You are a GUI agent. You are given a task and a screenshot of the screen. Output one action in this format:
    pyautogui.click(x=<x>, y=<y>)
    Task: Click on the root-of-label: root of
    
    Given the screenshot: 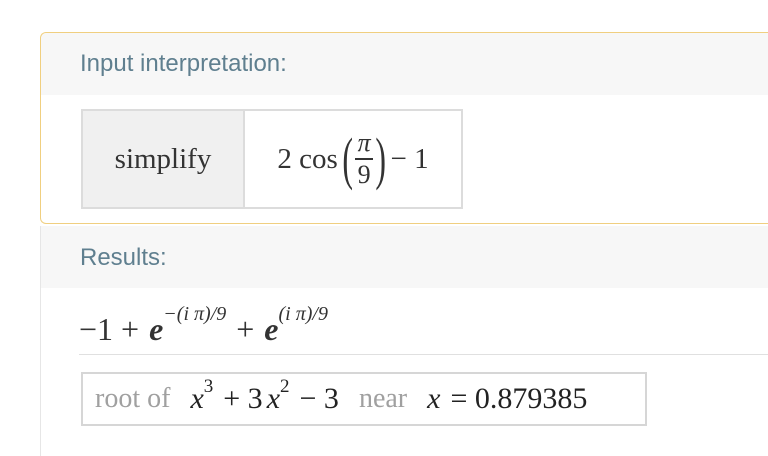 What is the action you would take?
    pyautogui.click(x=133, y=398)
    